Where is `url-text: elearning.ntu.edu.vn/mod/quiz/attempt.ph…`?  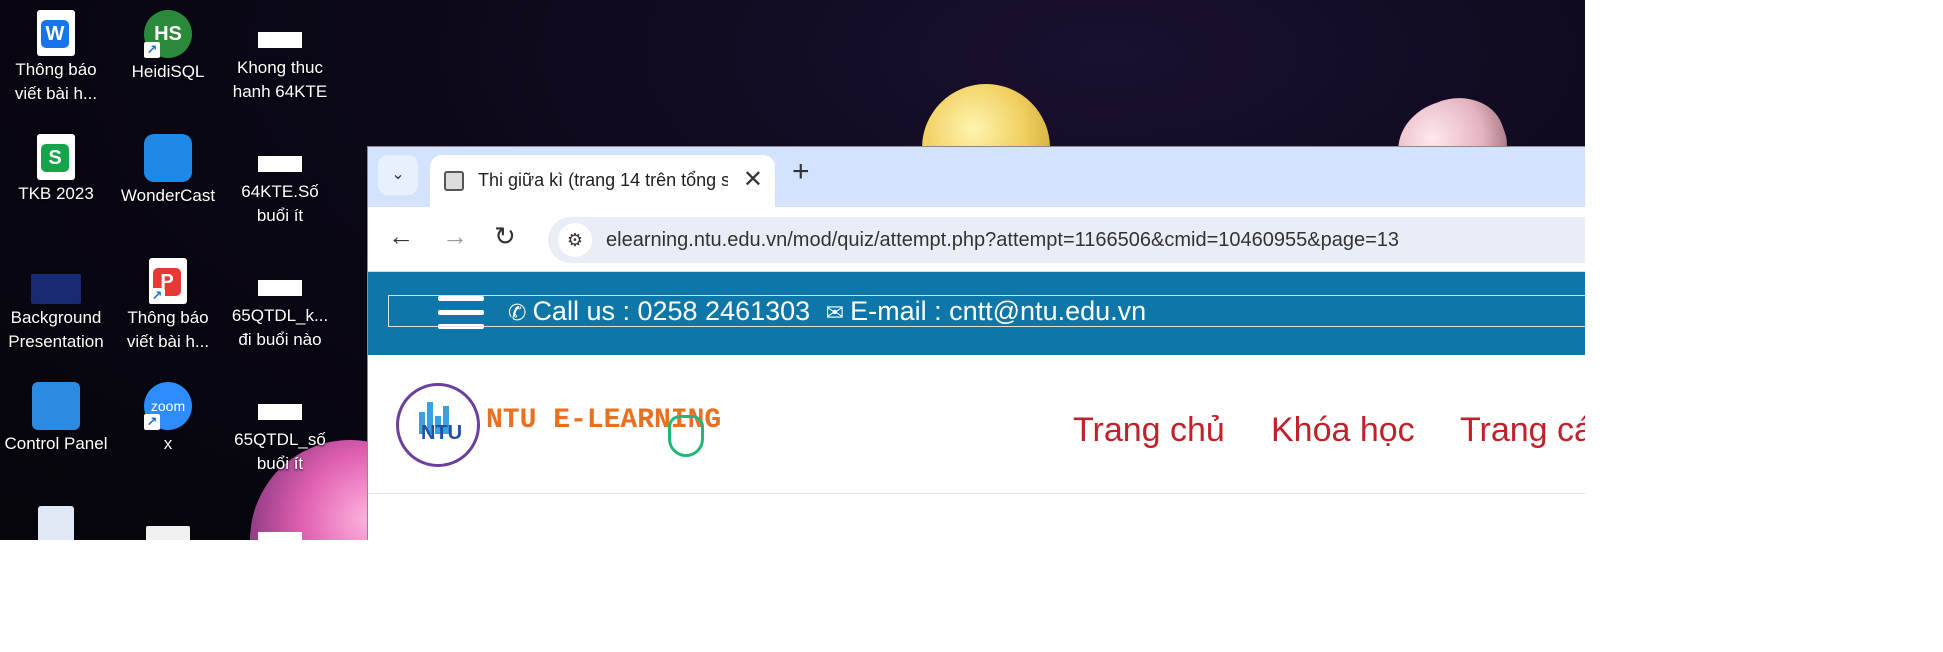
url-text: elearning.ntu.edu.vn/mod/quiz/attempt.ph… is located at coordinates (1003, 240).